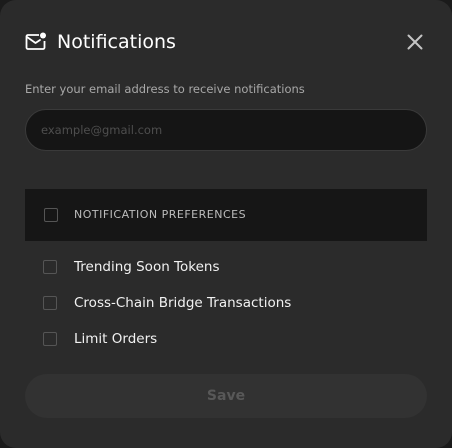 The image size is (452, 448). I want to click on preferences-header: NOTIFICATION PREFERENCES, so click(226, 215).